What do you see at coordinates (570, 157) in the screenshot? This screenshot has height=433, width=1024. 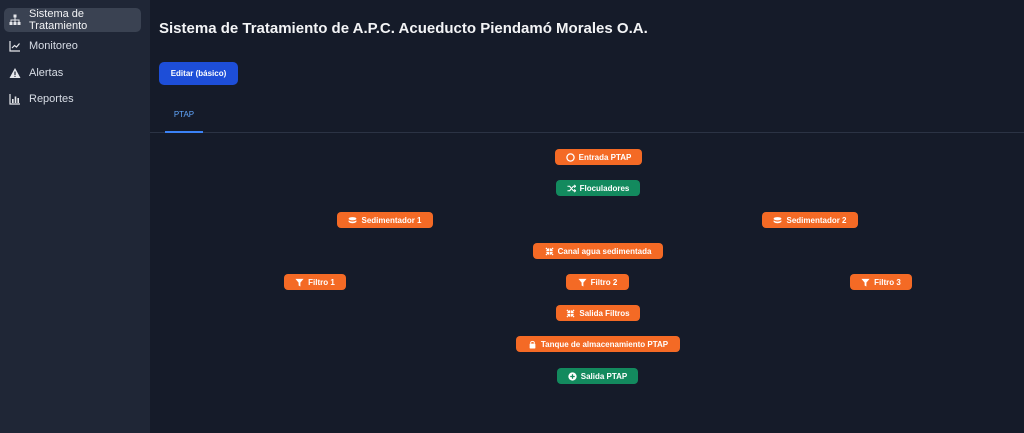 I see `circle-icon` at bounding box center [570, 157].